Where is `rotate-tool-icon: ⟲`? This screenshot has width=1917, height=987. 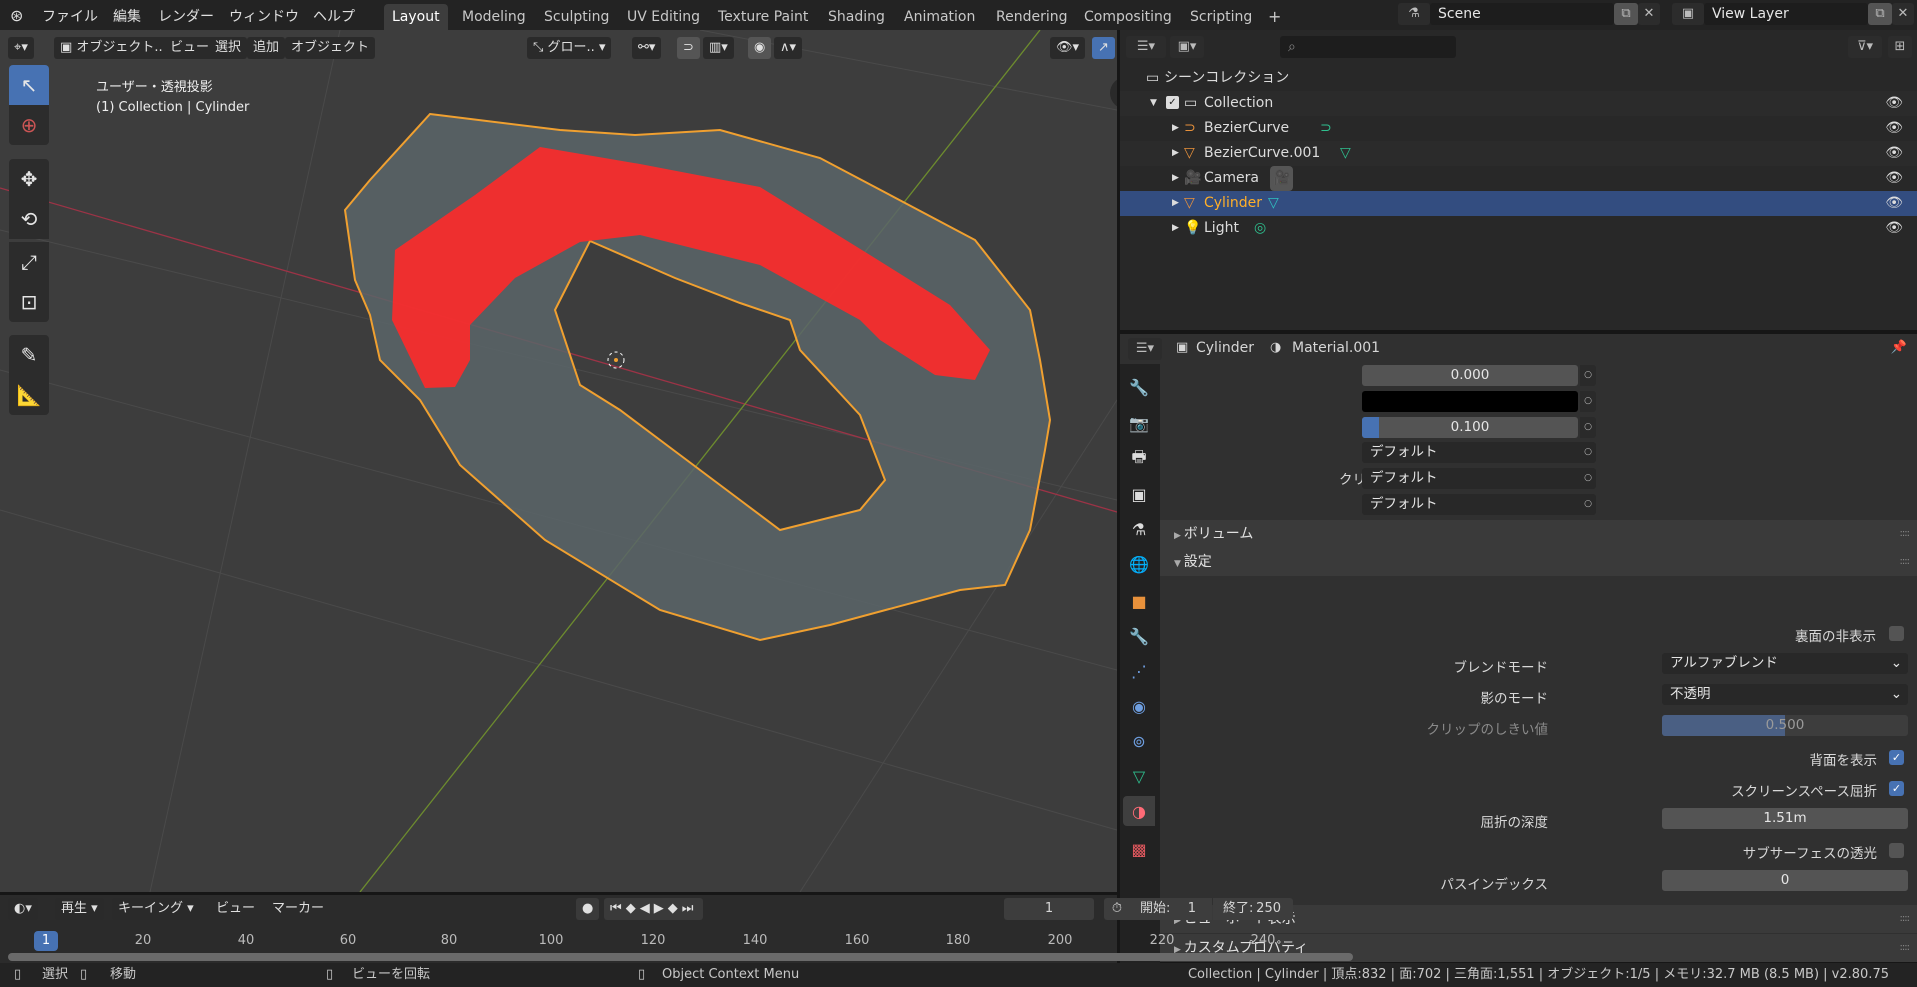 rotate-tool-icon: ⟲ is located at coordinates (29, 219).